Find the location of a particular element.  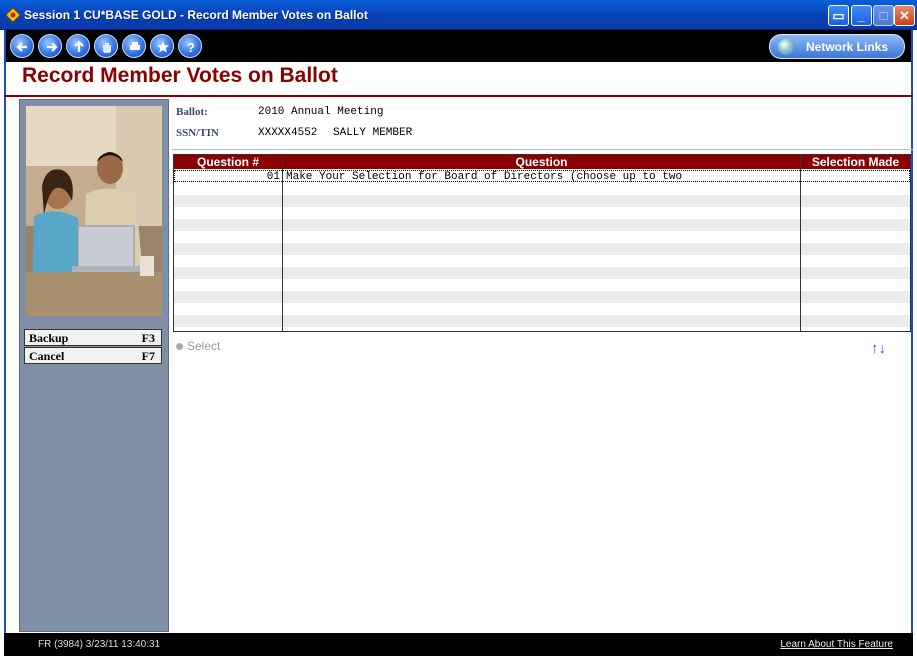

left-panel: Backup F3 Cancel F7 is located at coordinates (94, 365).